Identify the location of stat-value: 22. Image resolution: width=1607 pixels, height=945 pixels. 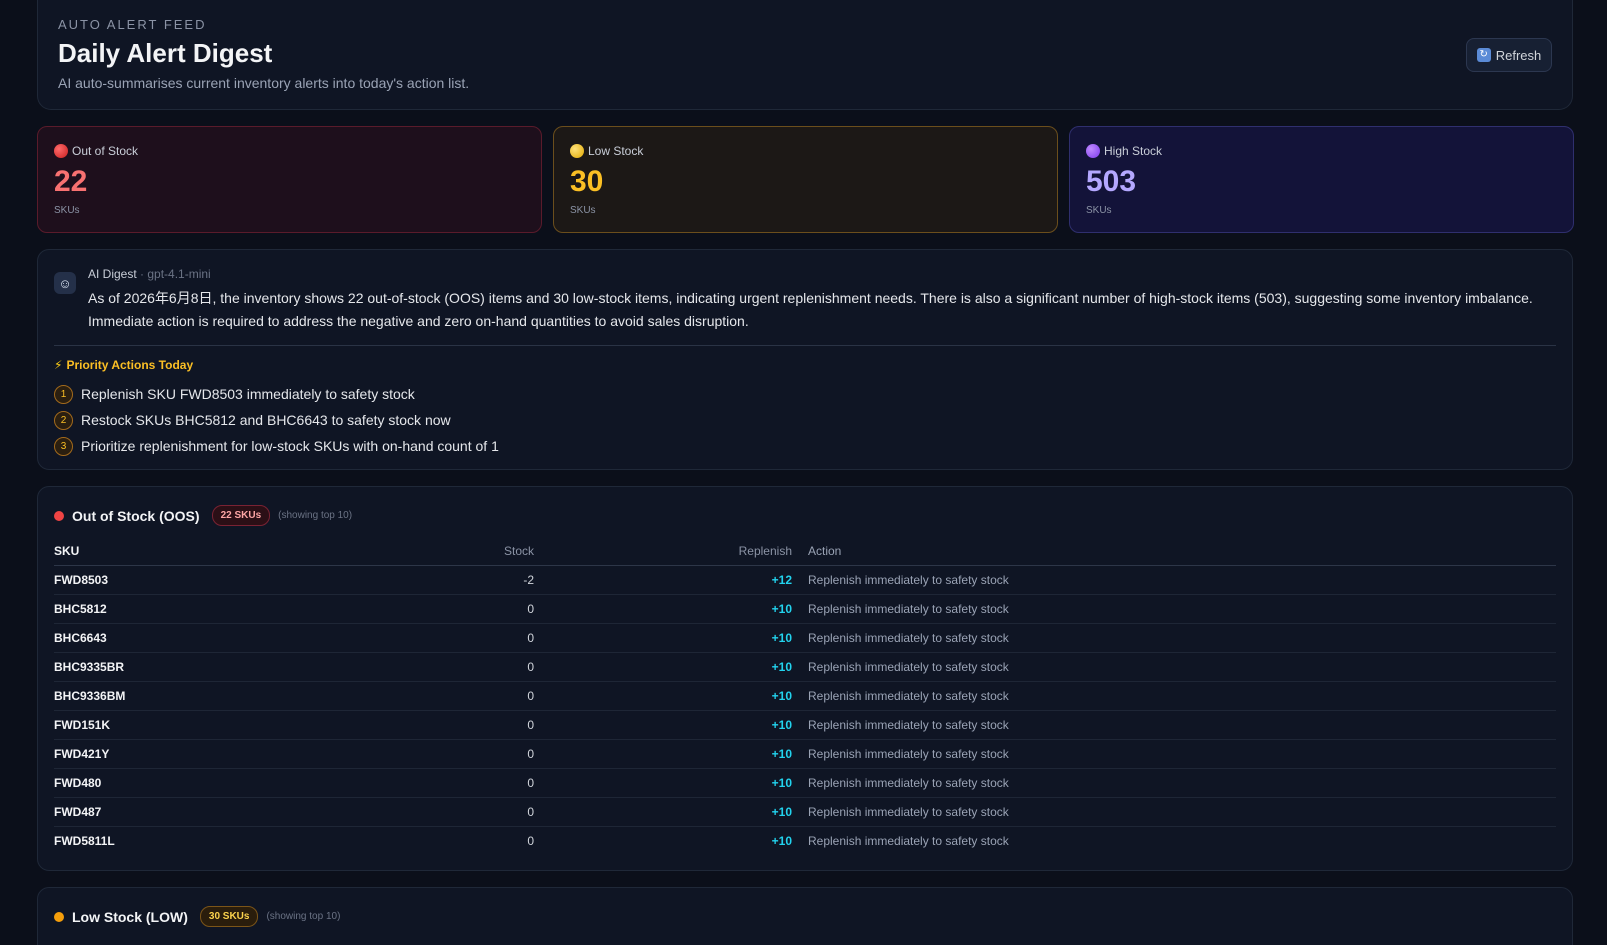
(71, 181).